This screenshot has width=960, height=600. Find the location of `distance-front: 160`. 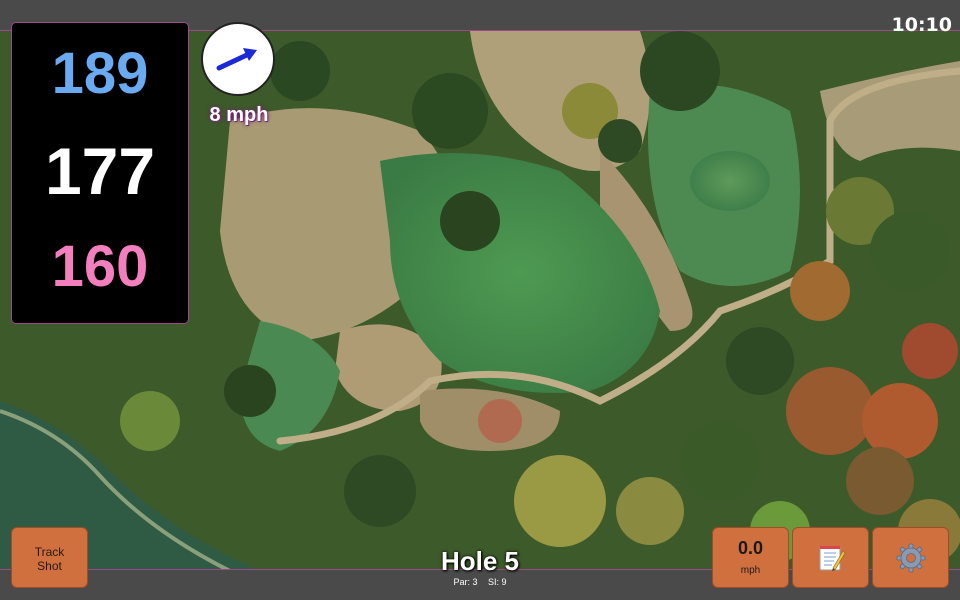

distance-front: 160 is located at coordinates (100, 266).